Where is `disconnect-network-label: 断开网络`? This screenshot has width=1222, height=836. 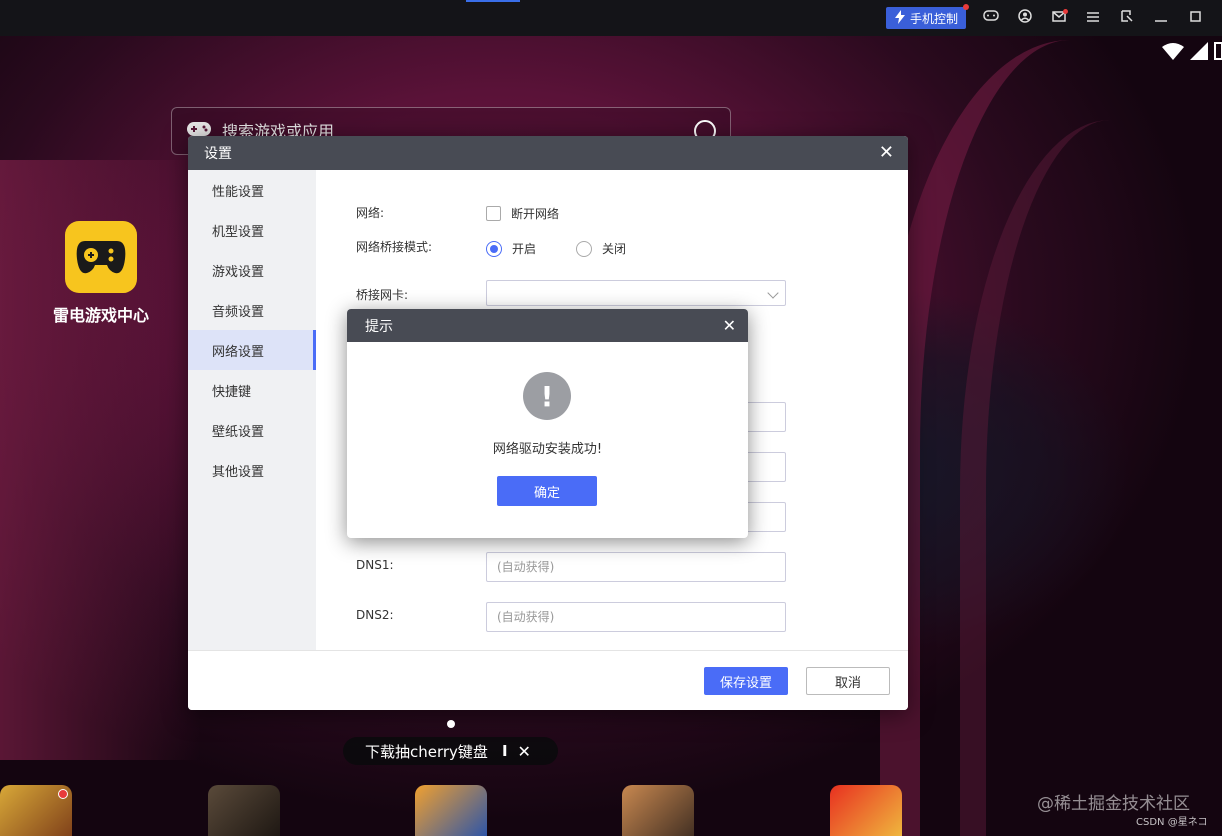
disconnect-network-label: 断开网络 is located at coordinates (535, 214).